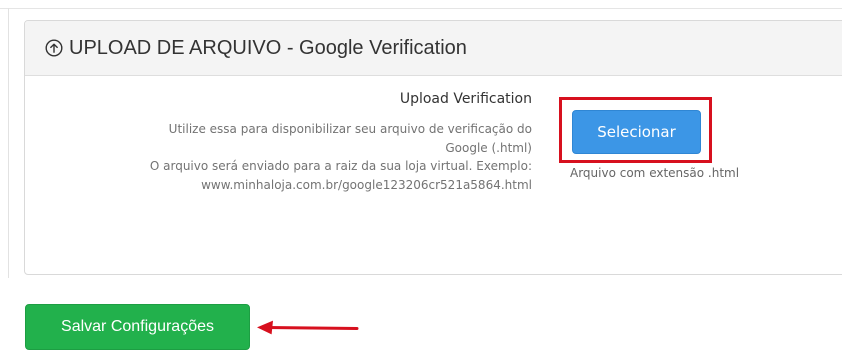 Image resolution: width=842 pixels, height=358 pixels. I want to click on file-extension-hint: Arquivo com extensão .html, so click(655, 173).